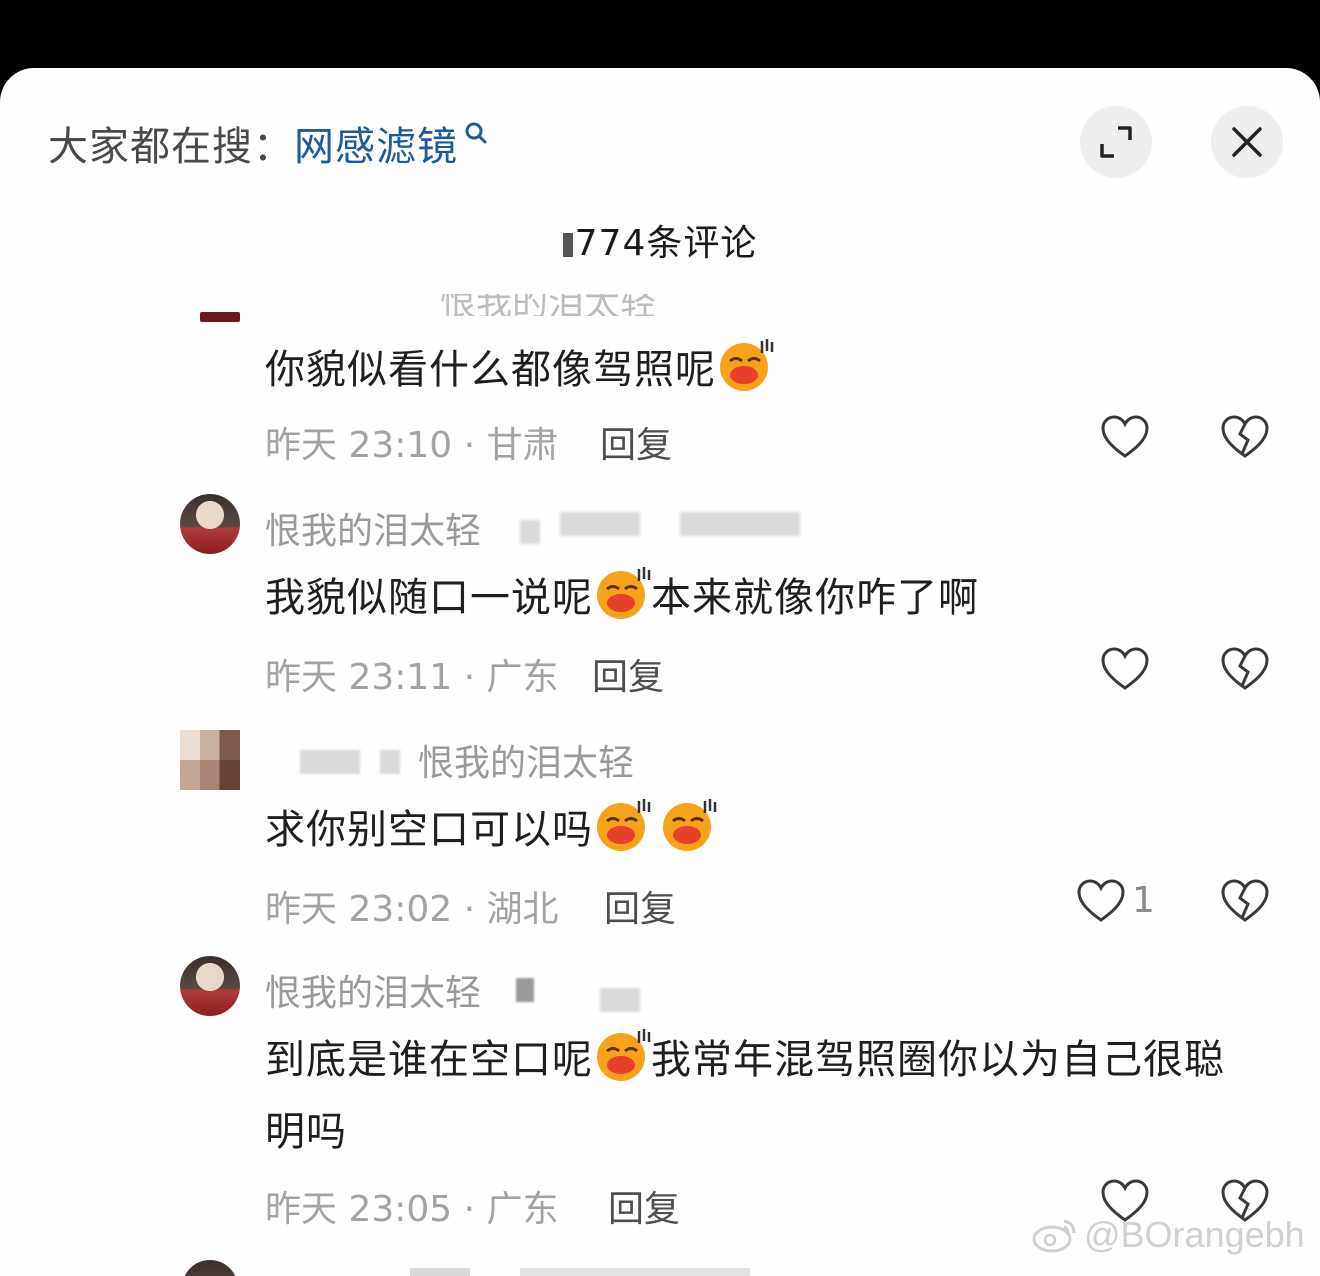  I want to click on username-cut-remnant: 恨我的泪太轻, so click(548, 305).